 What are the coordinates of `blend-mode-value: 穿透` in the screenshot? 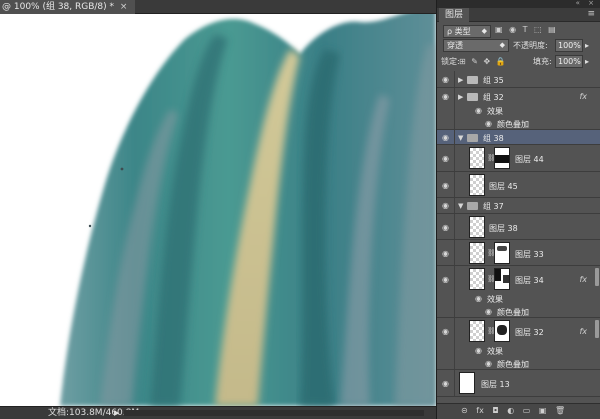 It's located at (455, 45).